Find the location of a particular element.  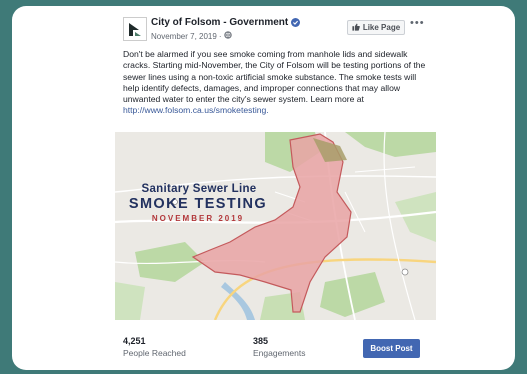

map-title-line1: Sanitary Sewer Line is located at coordinates (199, 189).